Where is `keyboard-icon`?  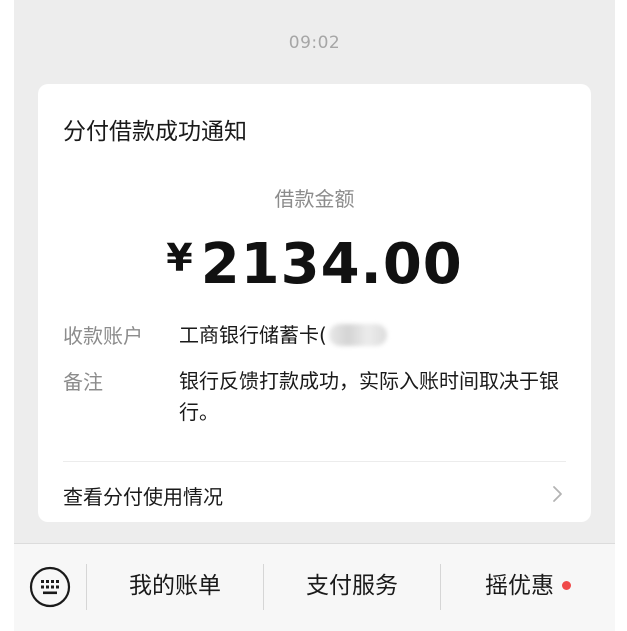 keyboard-icon is located at coordinates (50, 587).